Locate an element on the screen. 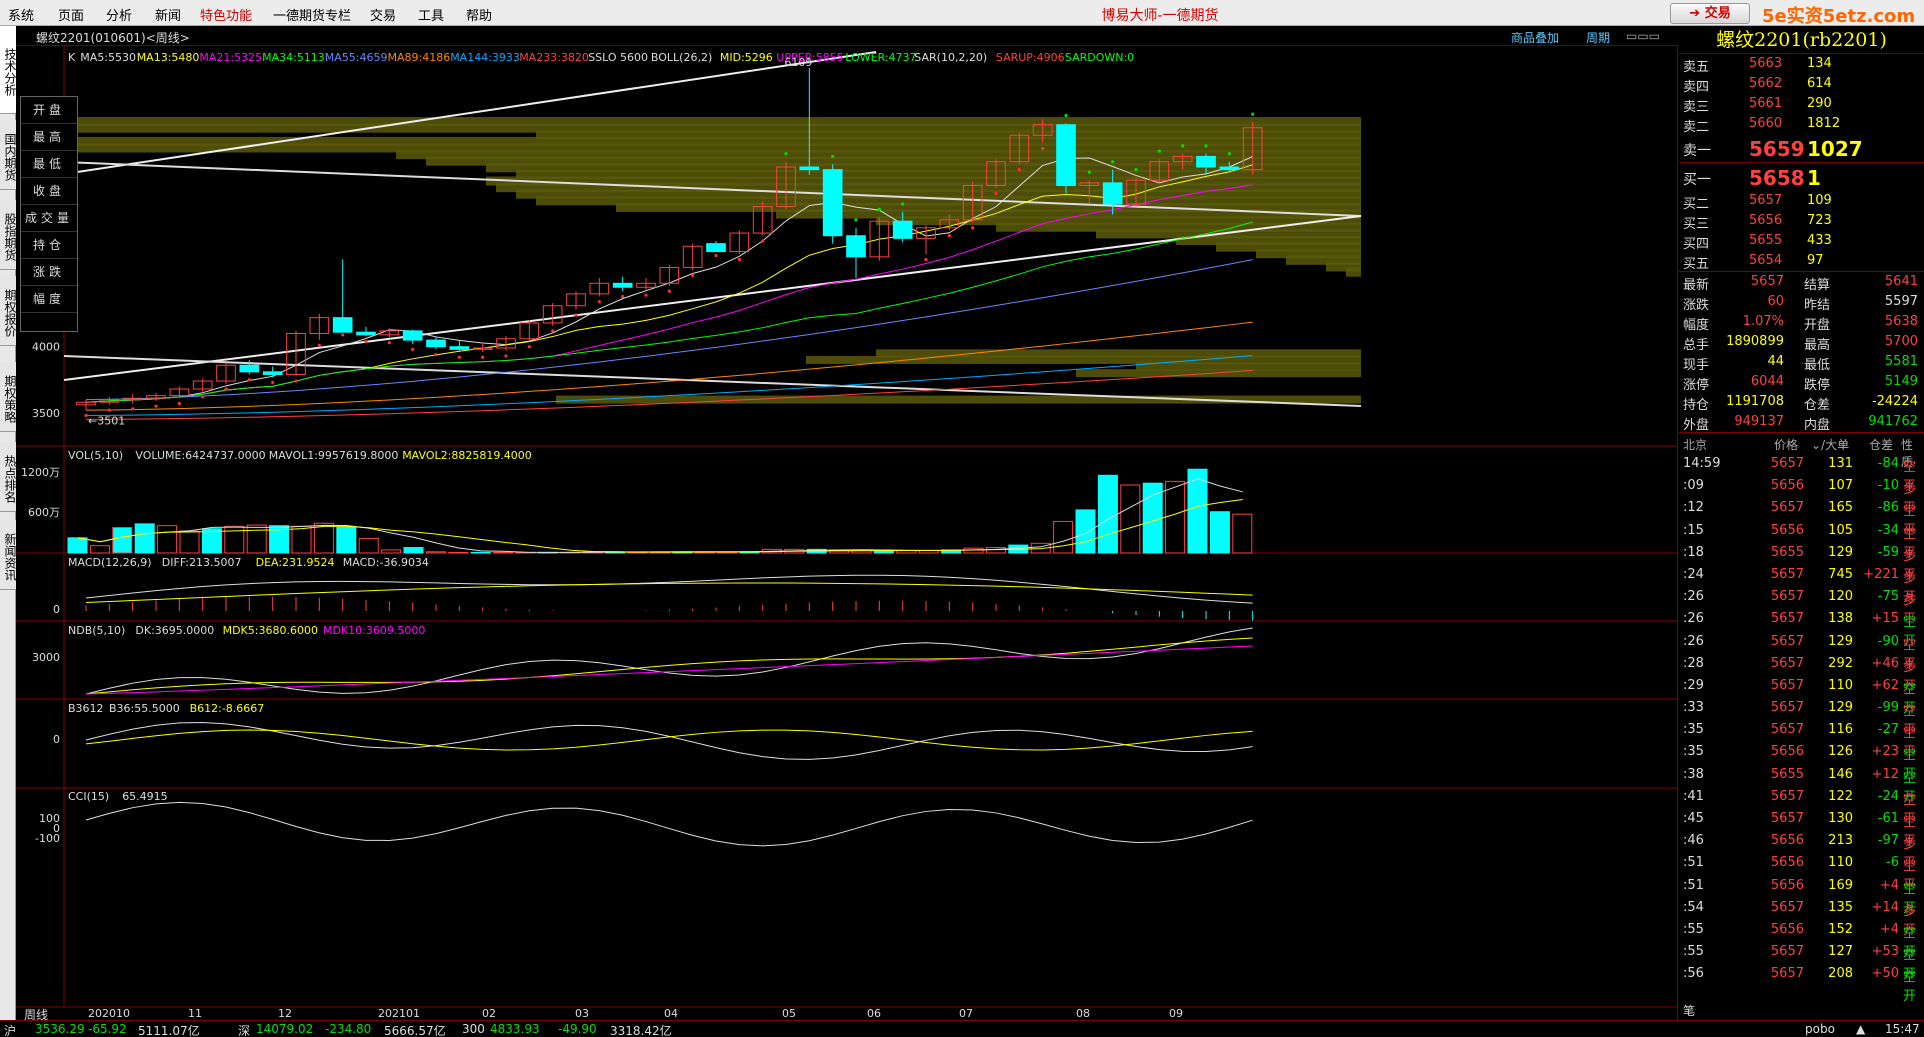 The width and height of the screenshot is (1924, 1037). tick-row: :41 5657 122 -24 空平 is located at coordinates (1801, 806).